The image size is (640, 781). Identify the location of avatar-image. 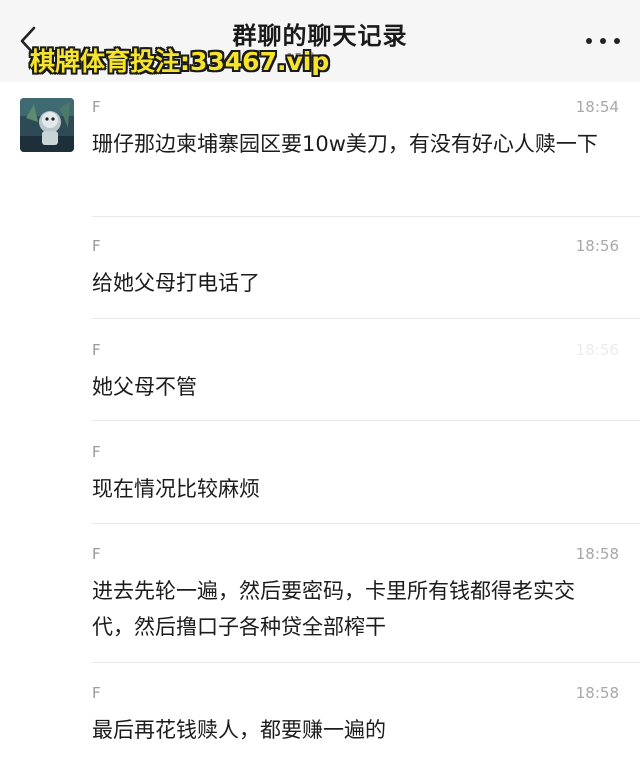
(47, 125).